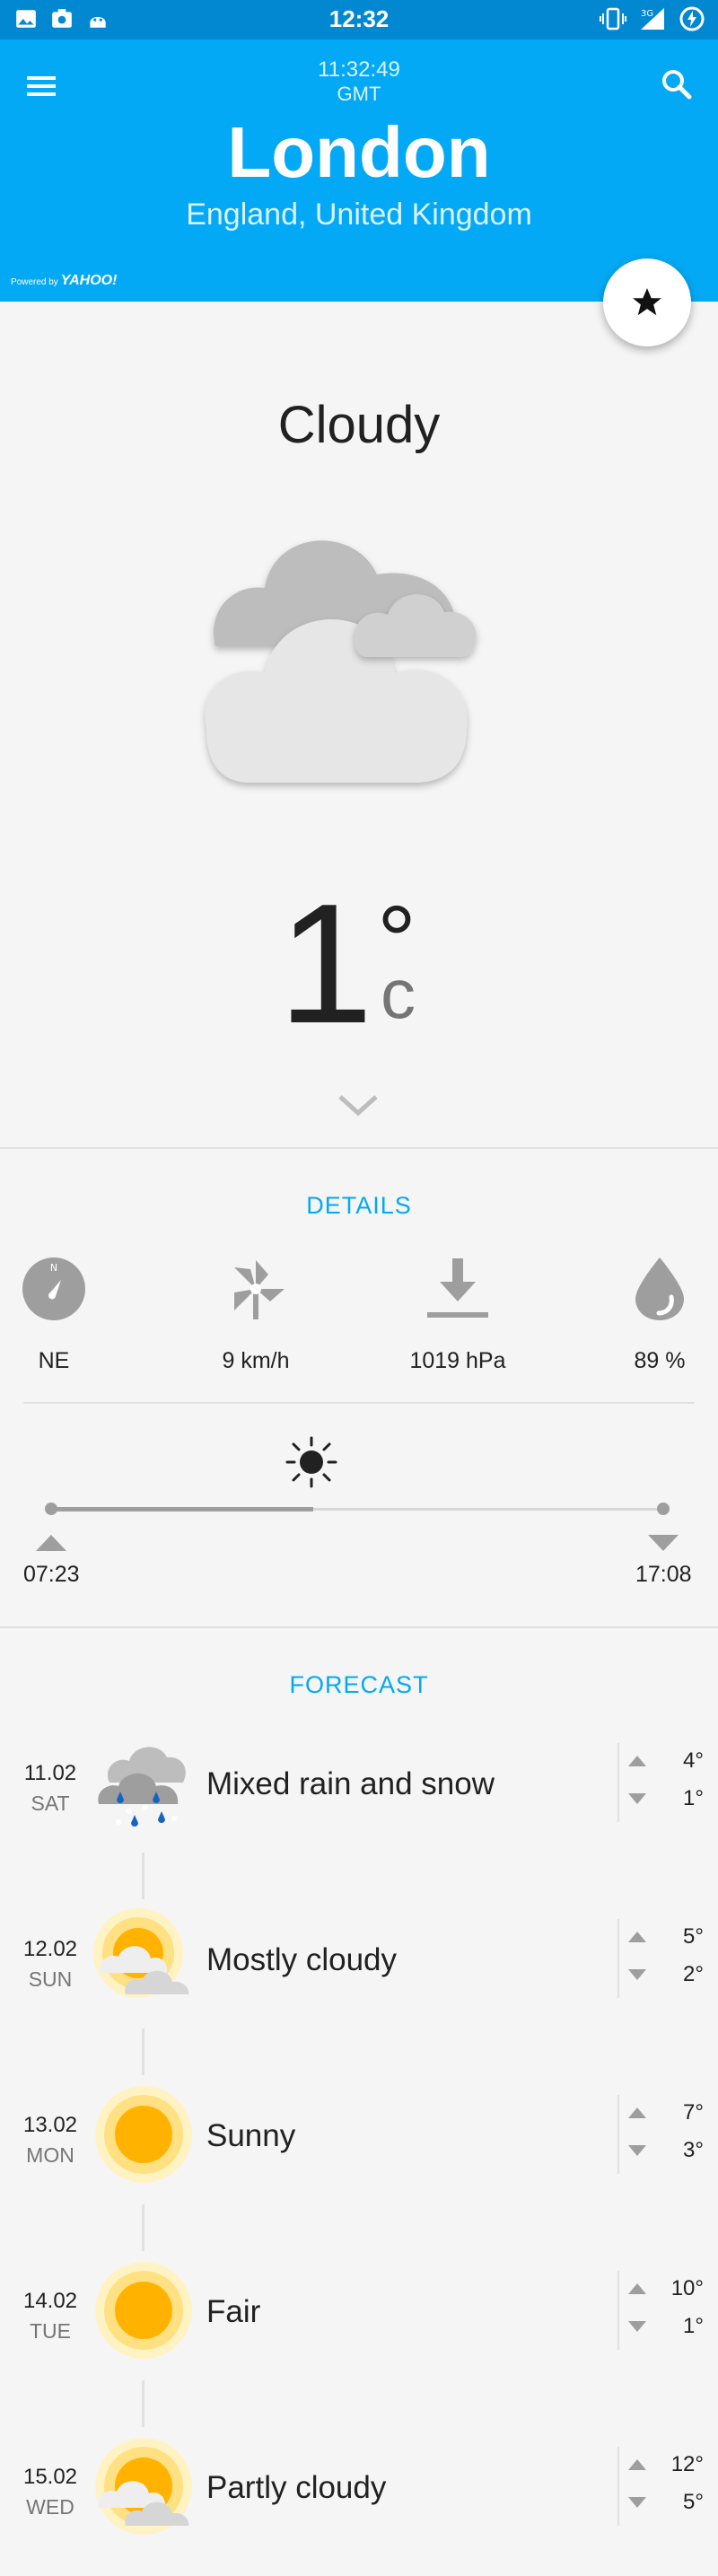  What do you see at coordinates (693, 1760) in the screenshot?
I see `forecast-high-value: 4°` at bounding box center [693, 1760].